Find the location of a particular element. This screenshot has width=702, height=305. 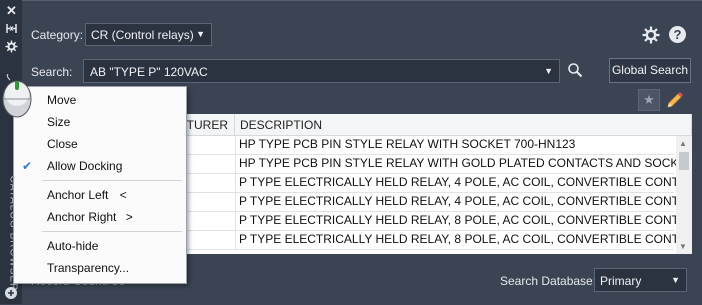

favorites-star-icon: ★ is located at coordinates (649, 100).